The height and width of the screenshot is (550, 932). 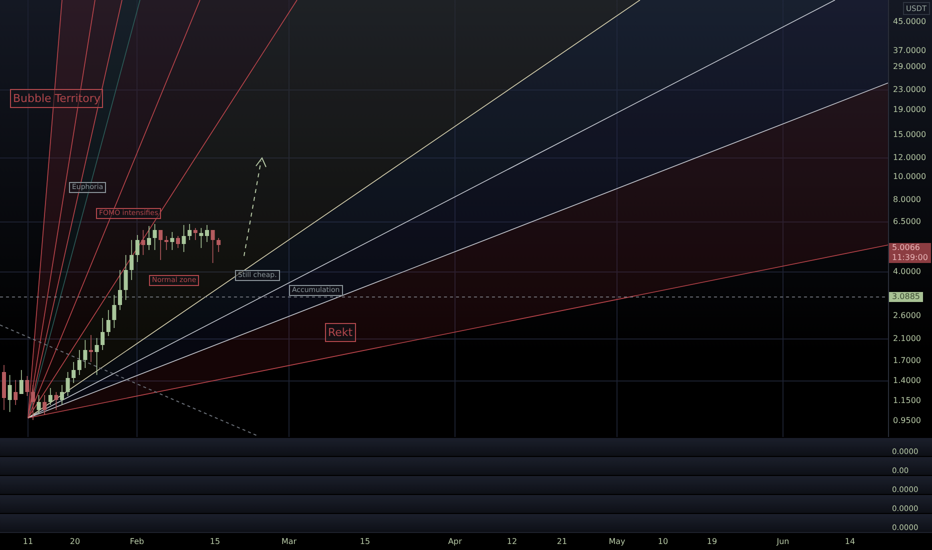 I want to click on price-label: 8.0000, so click(x=907, y=200).